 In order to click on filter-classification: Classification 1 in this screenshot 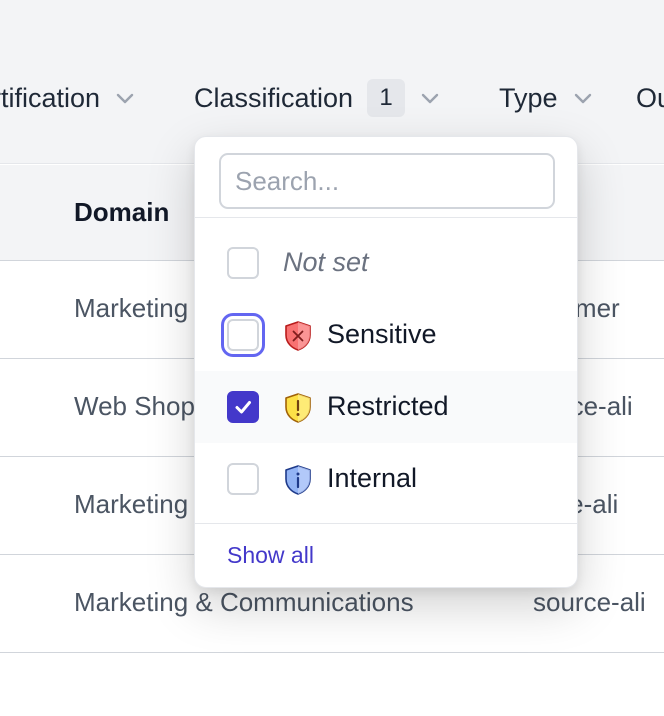, I will do `click(317, 98)`.